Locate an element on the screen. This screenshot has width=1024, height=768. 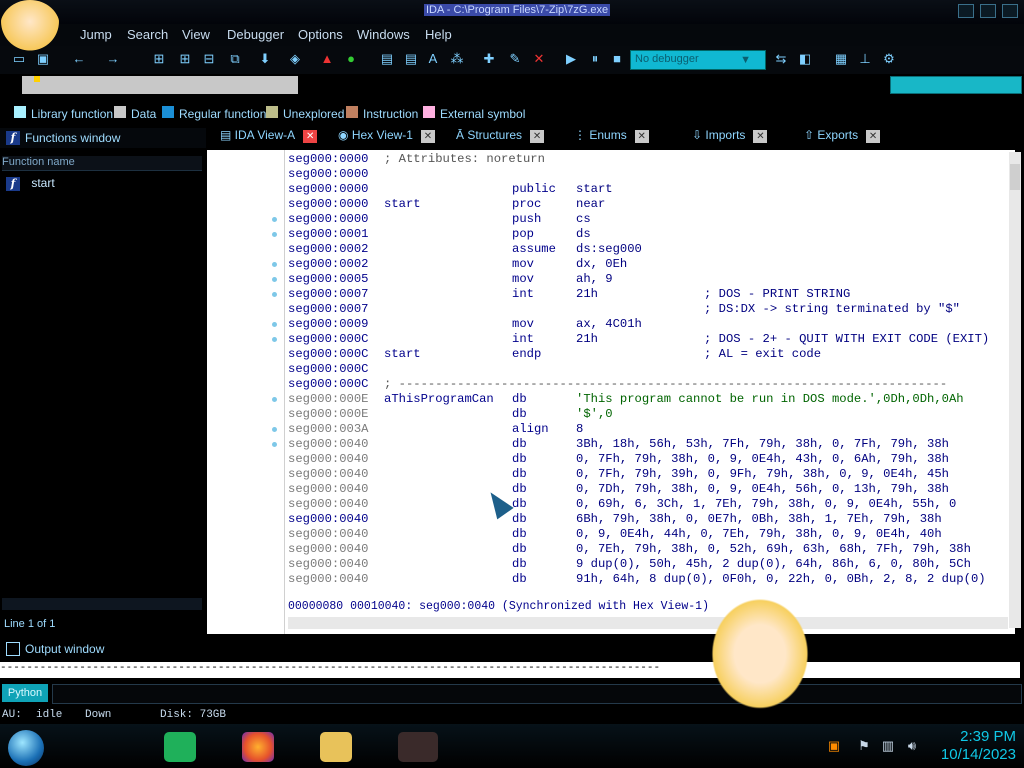
functions-scrollbar is located at coordinates (102, 604).